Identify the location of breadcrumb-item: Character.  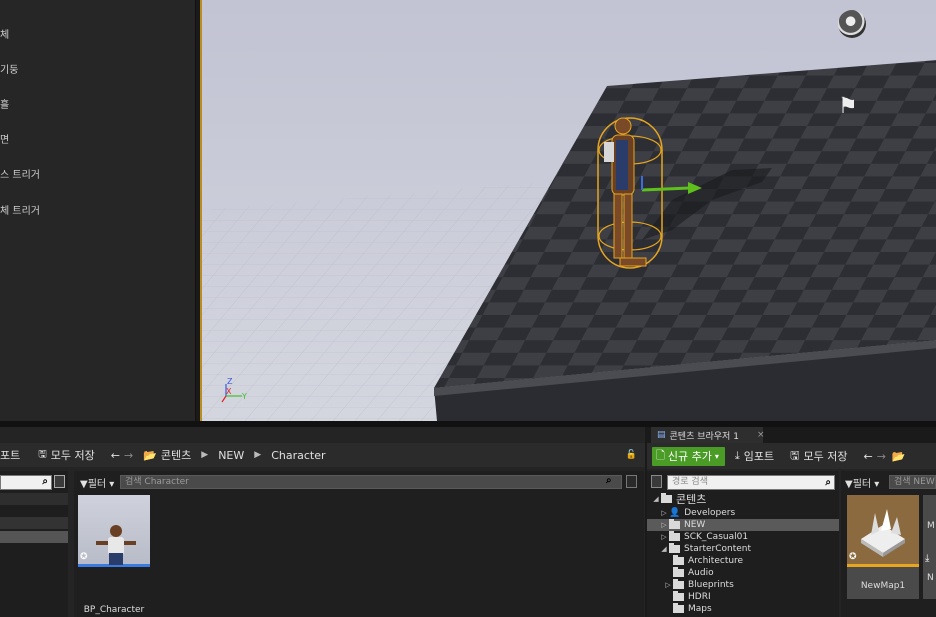
(298, 455).